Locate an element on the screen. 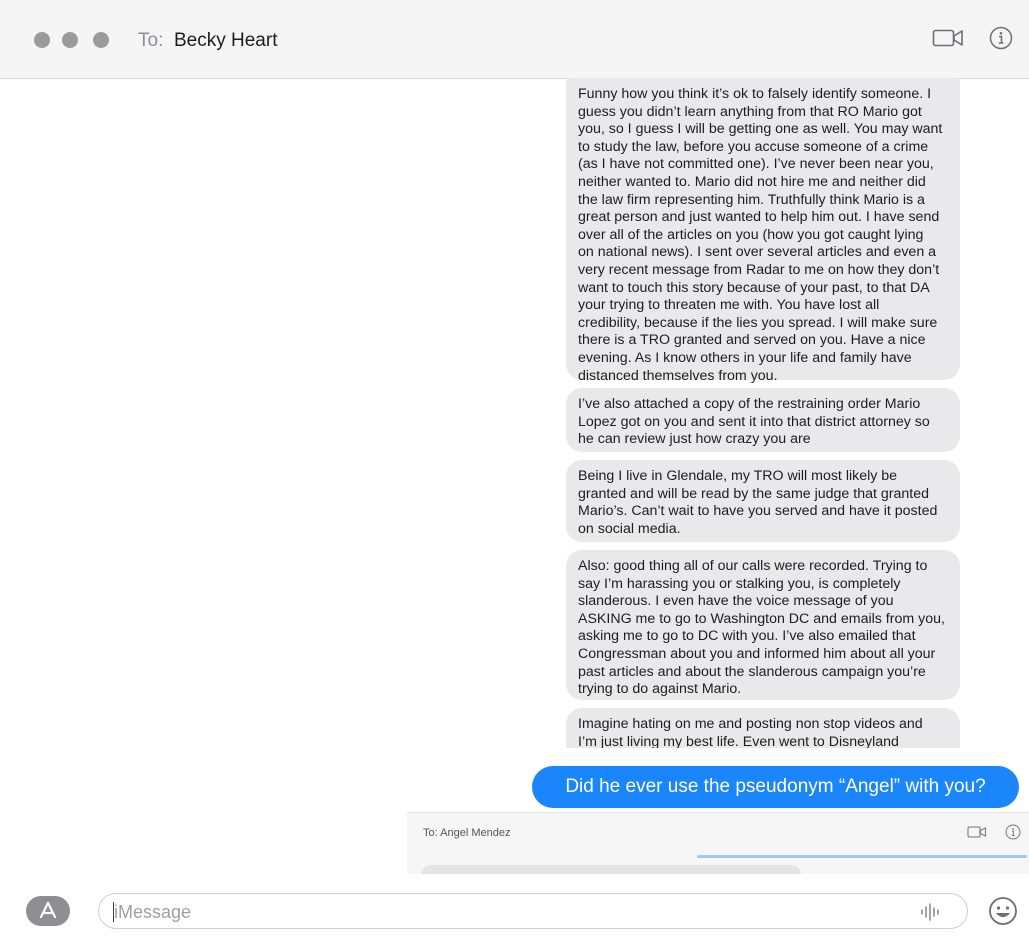 The height and width of the screenshot is (946, 1029). info-icon-small is located at coordinates (1013, 834).